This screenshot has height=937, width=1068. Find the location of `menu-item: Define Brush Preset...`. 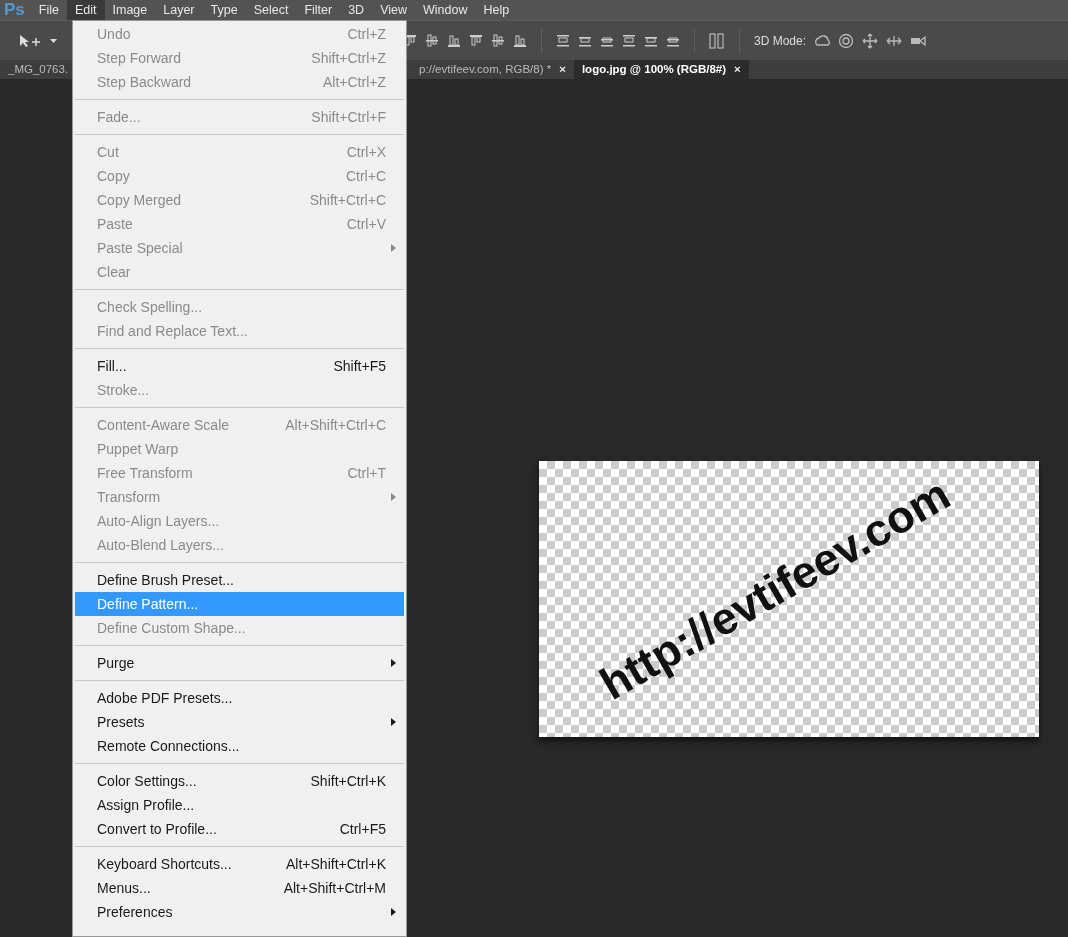

menu-item: Define Brush Preset... is located at coordinates (239, 580).